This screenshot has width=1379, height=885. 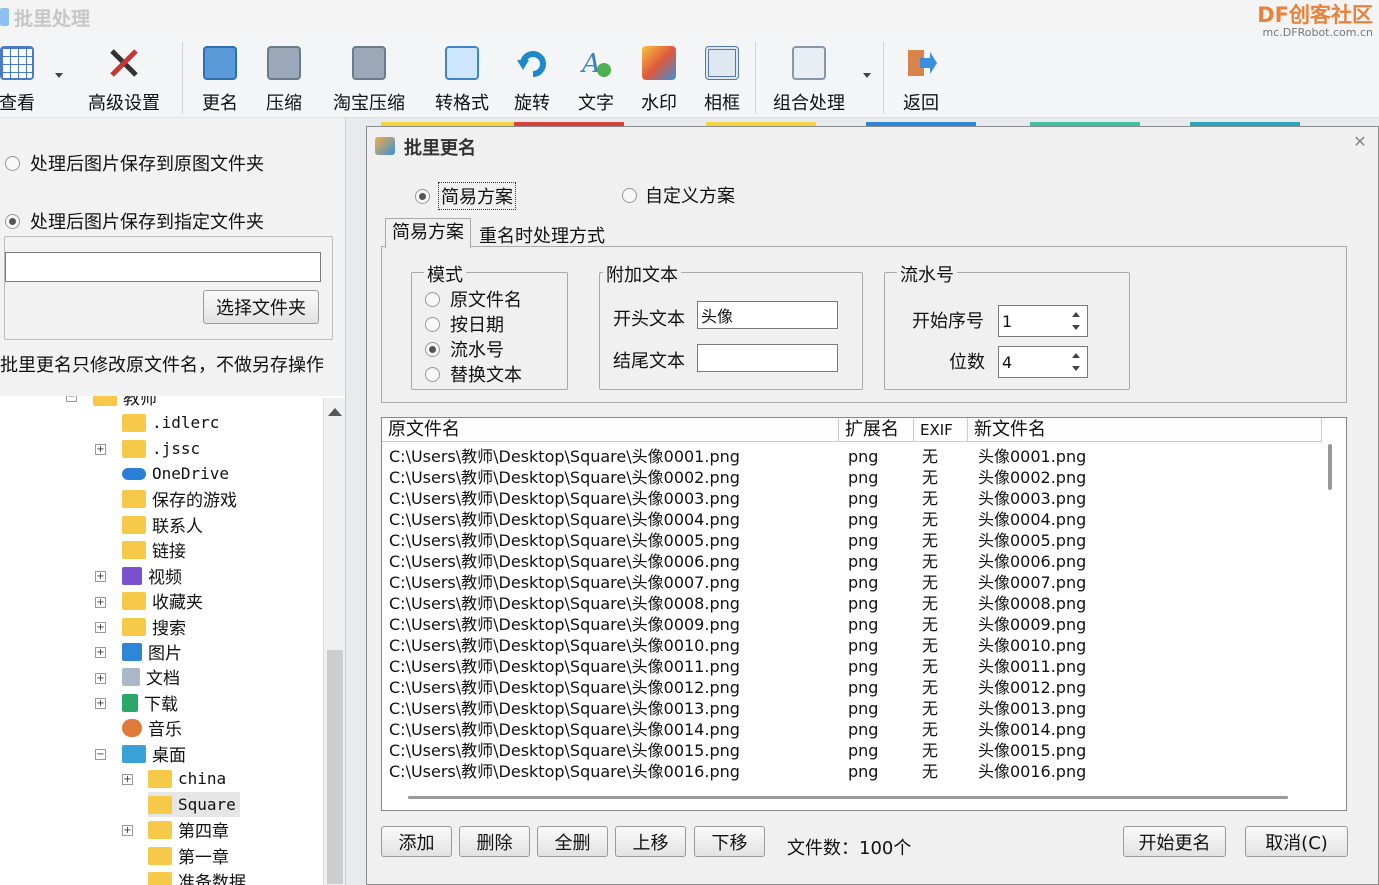 I want to click on tree-item-idlerc: .idlerc, so click(x=170, y=422).